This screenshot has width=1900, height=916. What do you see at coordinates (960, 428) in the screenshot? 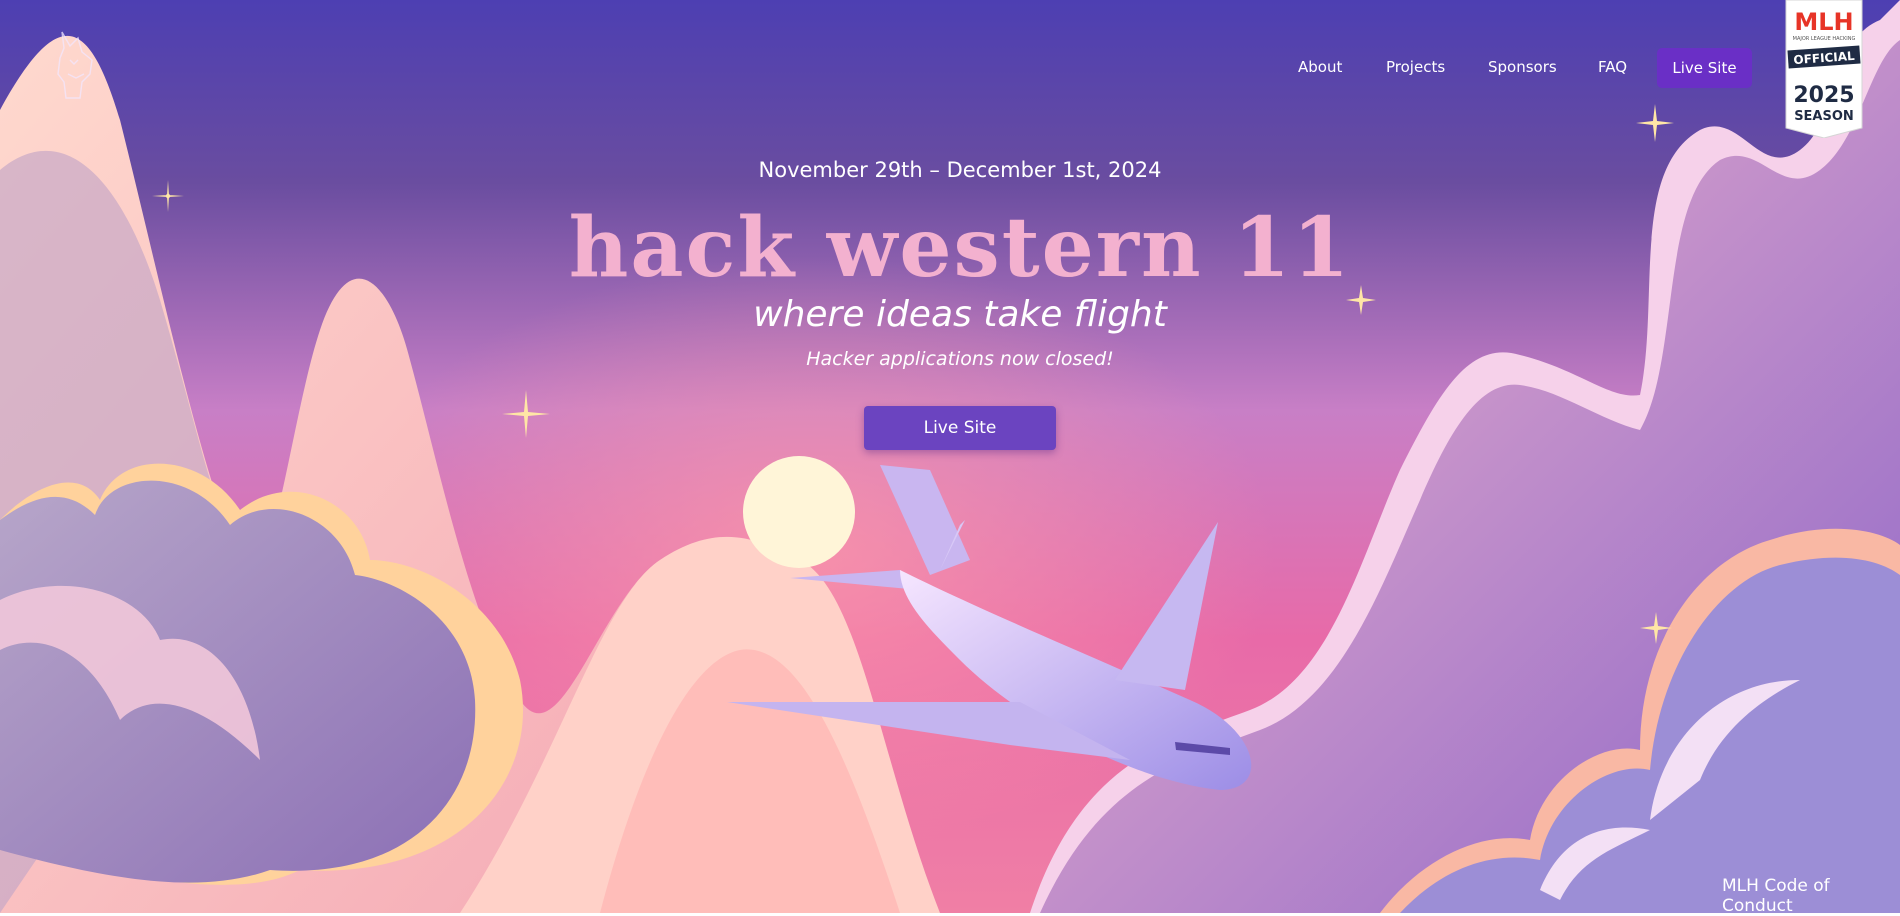
I see `live-site-button: Live Site` at bounding box center [960, 428].